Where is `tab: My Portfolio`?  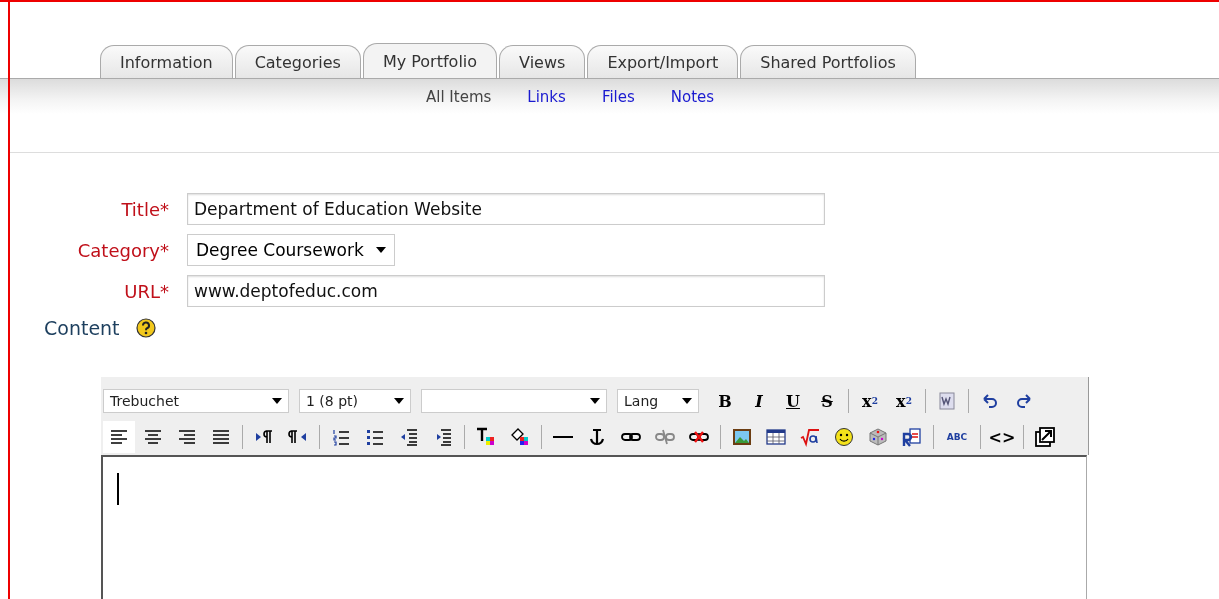 tab: My Portfolio is located at coordinates (430, 60).